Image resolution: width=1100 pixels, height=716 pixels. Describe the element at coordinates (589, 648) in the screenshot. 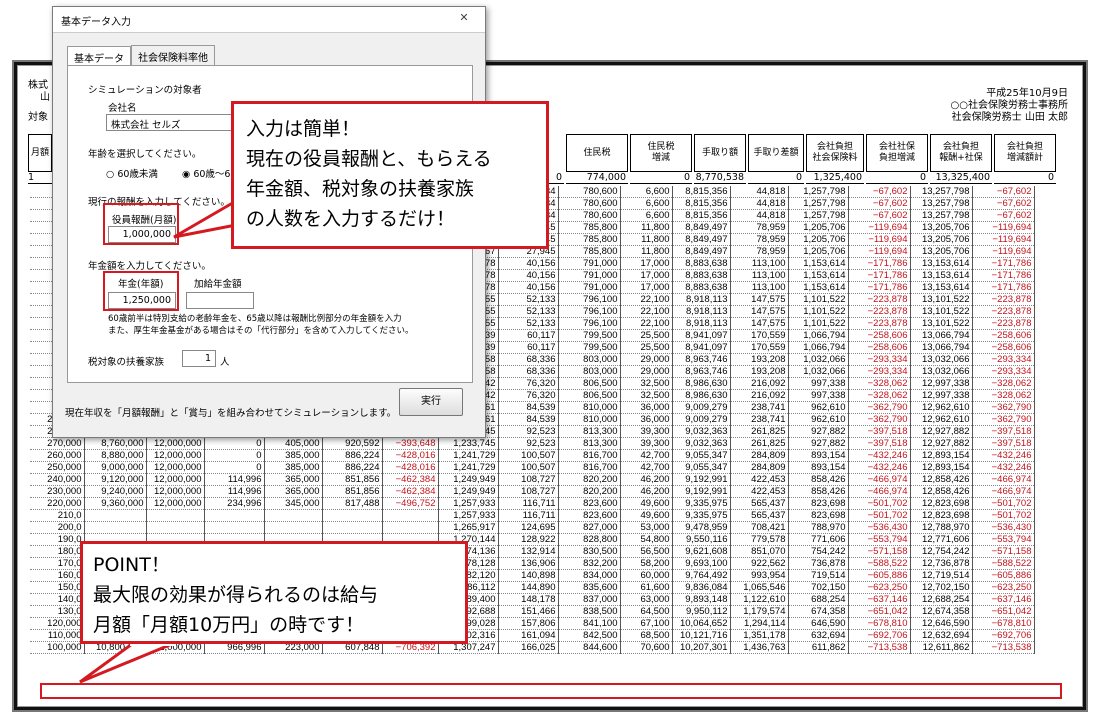

I see `table-cell: 844,600` at that location.